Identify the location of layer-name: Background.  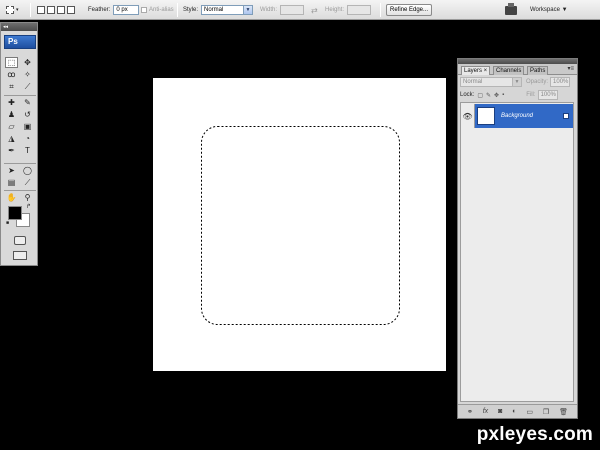
(517, 116).